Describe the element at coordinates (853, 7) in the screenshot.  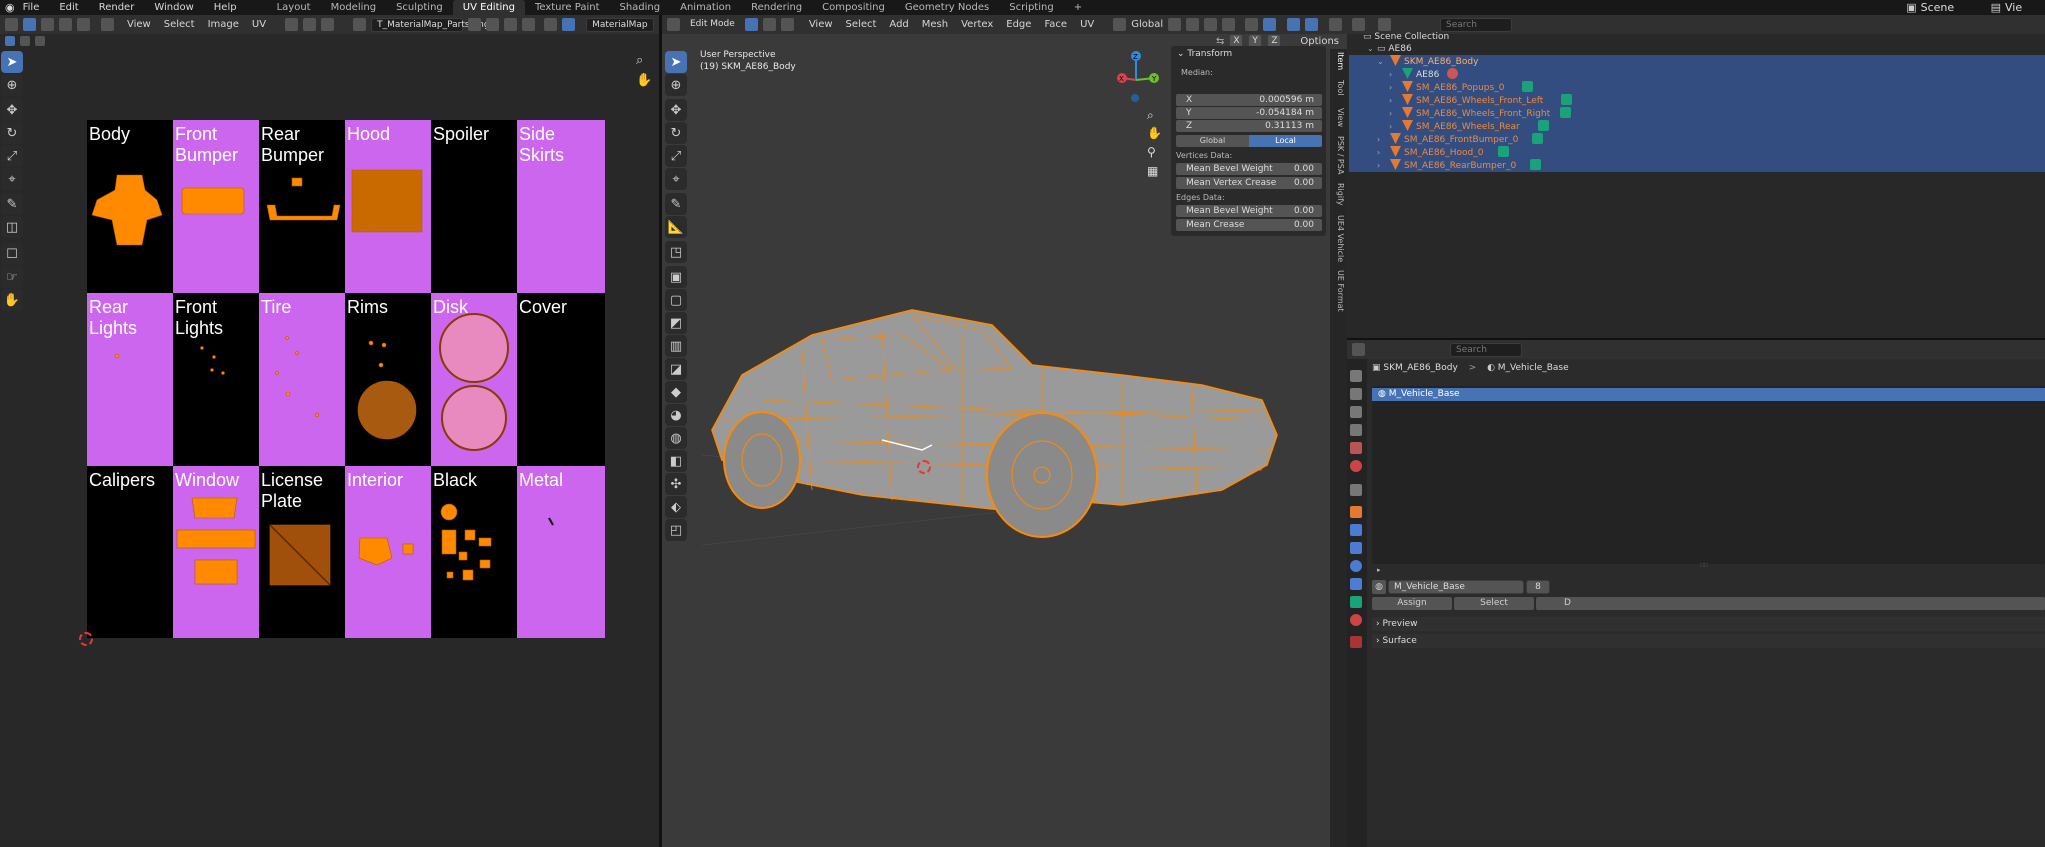
I see `workspace-tab-compositing: Compositing` at that location.